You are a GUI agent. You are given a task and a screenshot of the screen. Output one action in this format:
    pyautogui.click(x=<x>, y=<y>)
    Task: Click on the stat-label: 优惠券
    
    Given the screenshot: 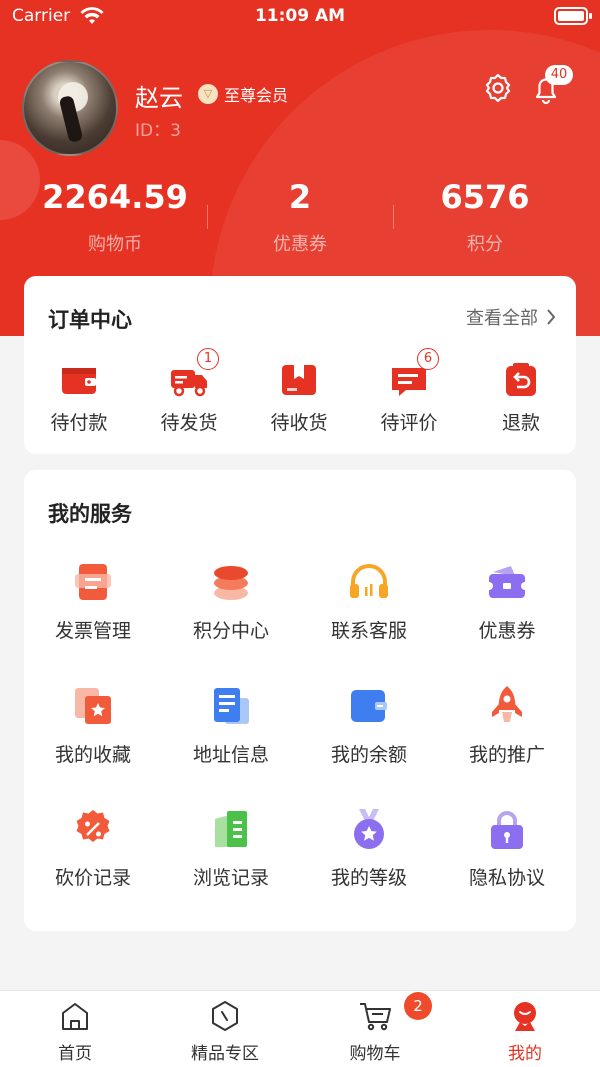 What is the action you would take?
    pyautogui.click(x=300, y=244)
    